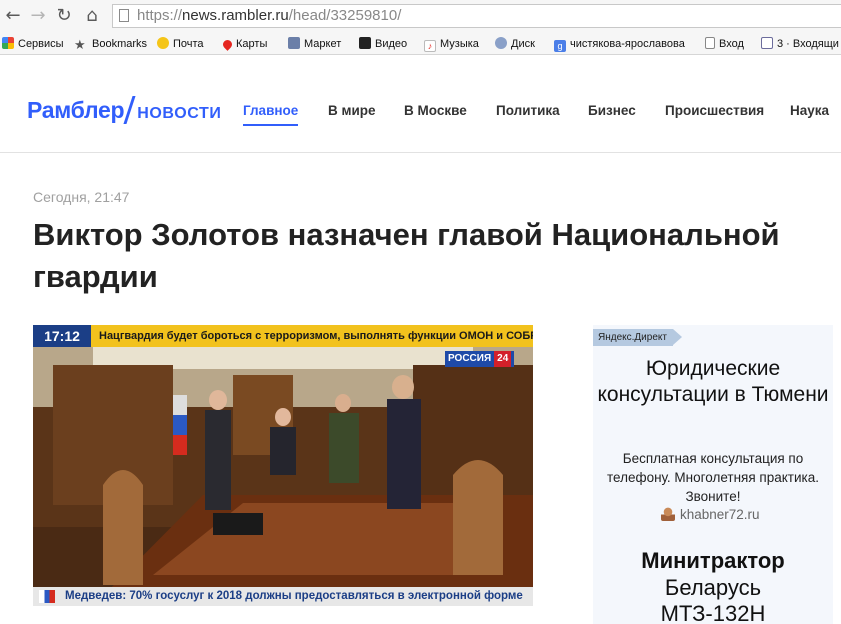 Image resolution: width=841 pixels, height=624 pixels. Describe the element at coordinates (163, 43) in the screenshot. I see `mail-smiley-icon` at that location.